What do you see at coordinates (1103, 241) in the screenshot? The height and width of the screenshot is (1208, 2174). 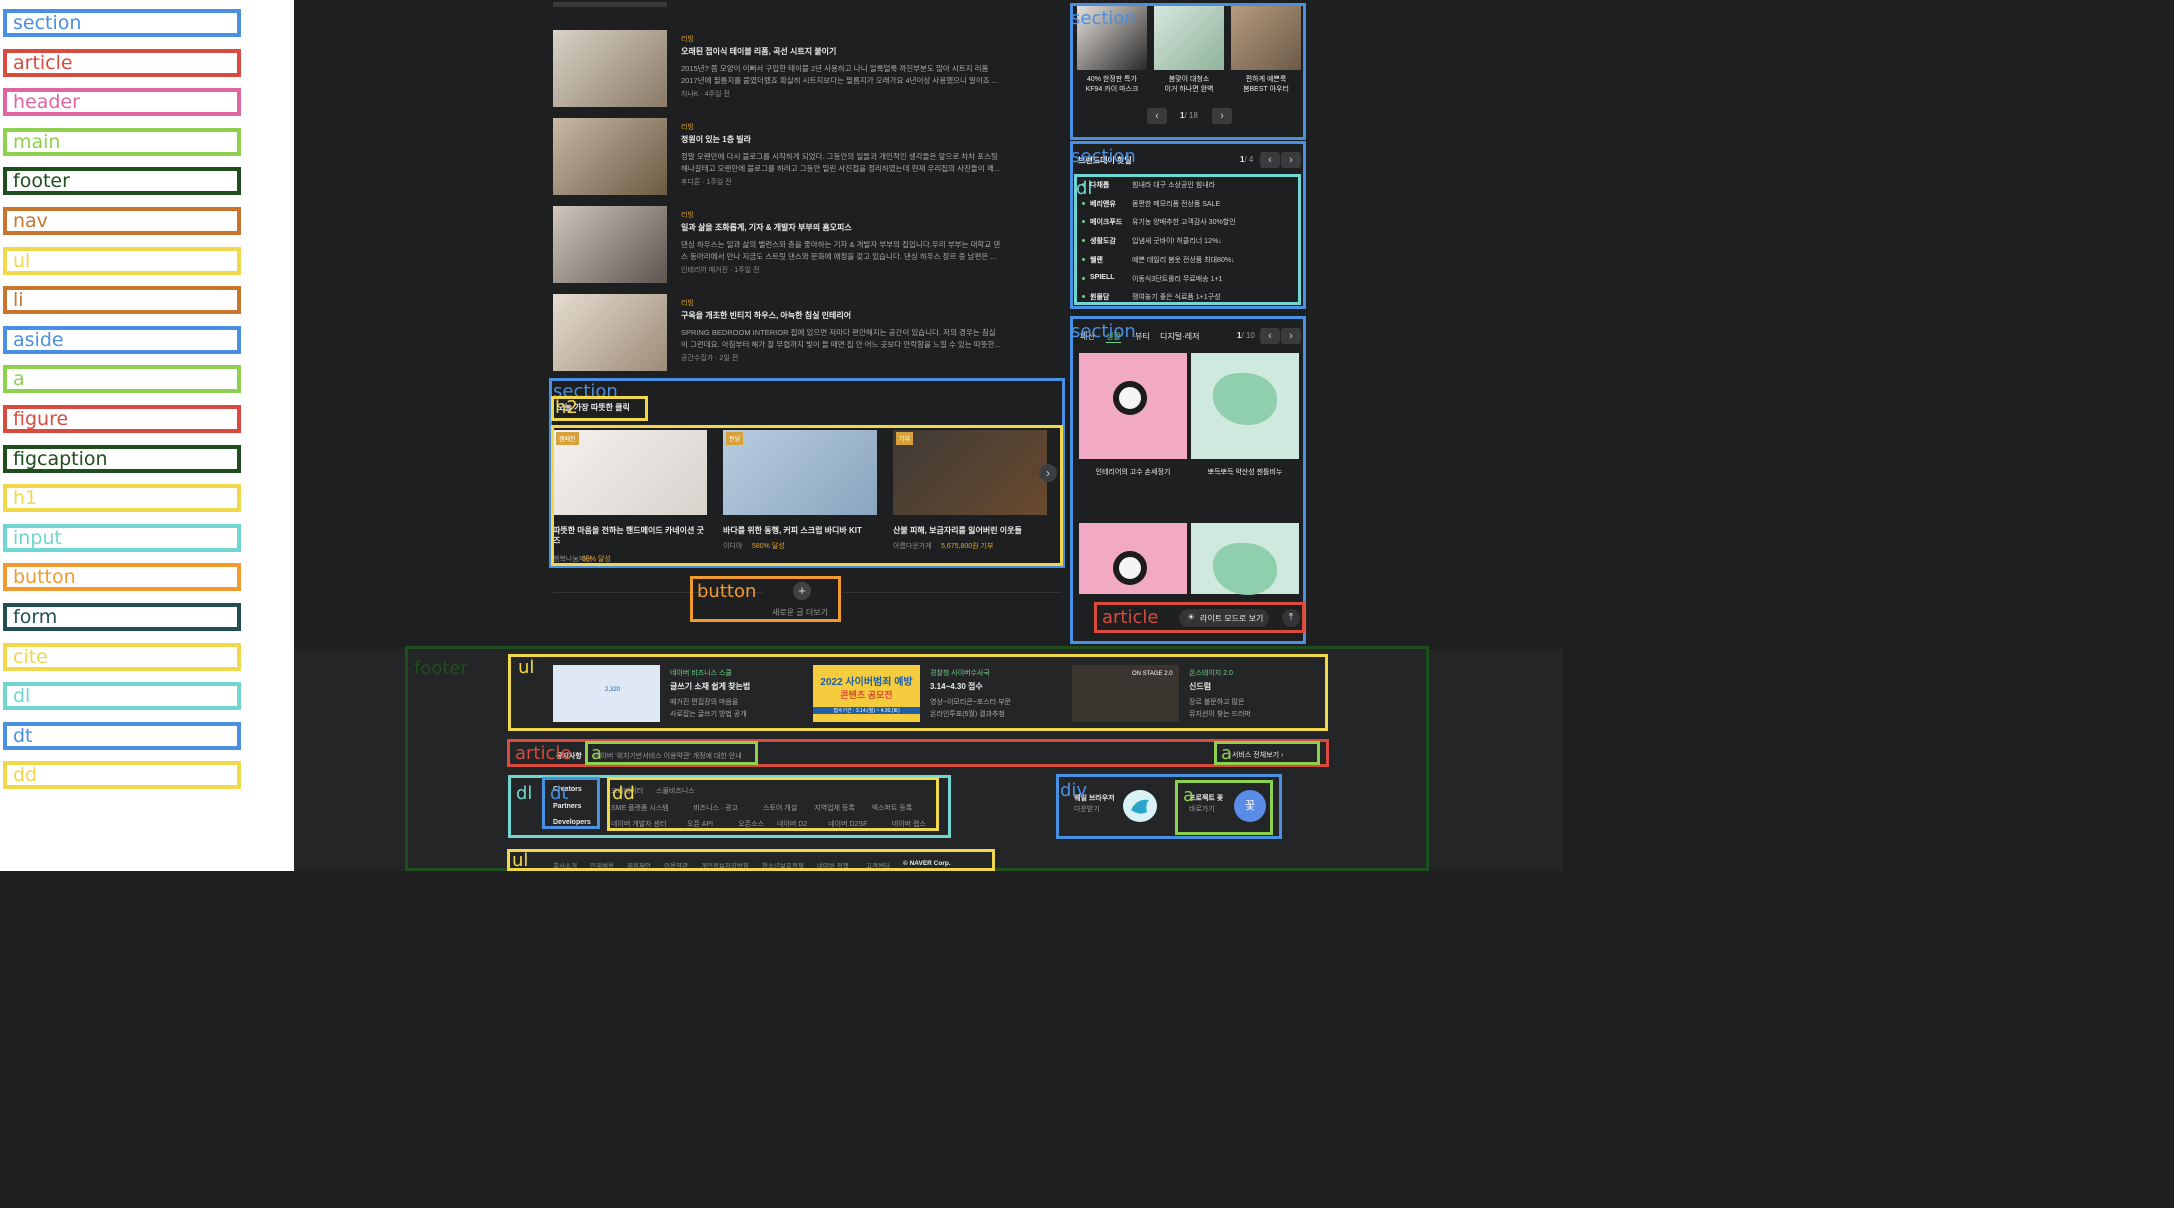 I see `deal-brand: 생활도감` at bounding box center [1103, 241].